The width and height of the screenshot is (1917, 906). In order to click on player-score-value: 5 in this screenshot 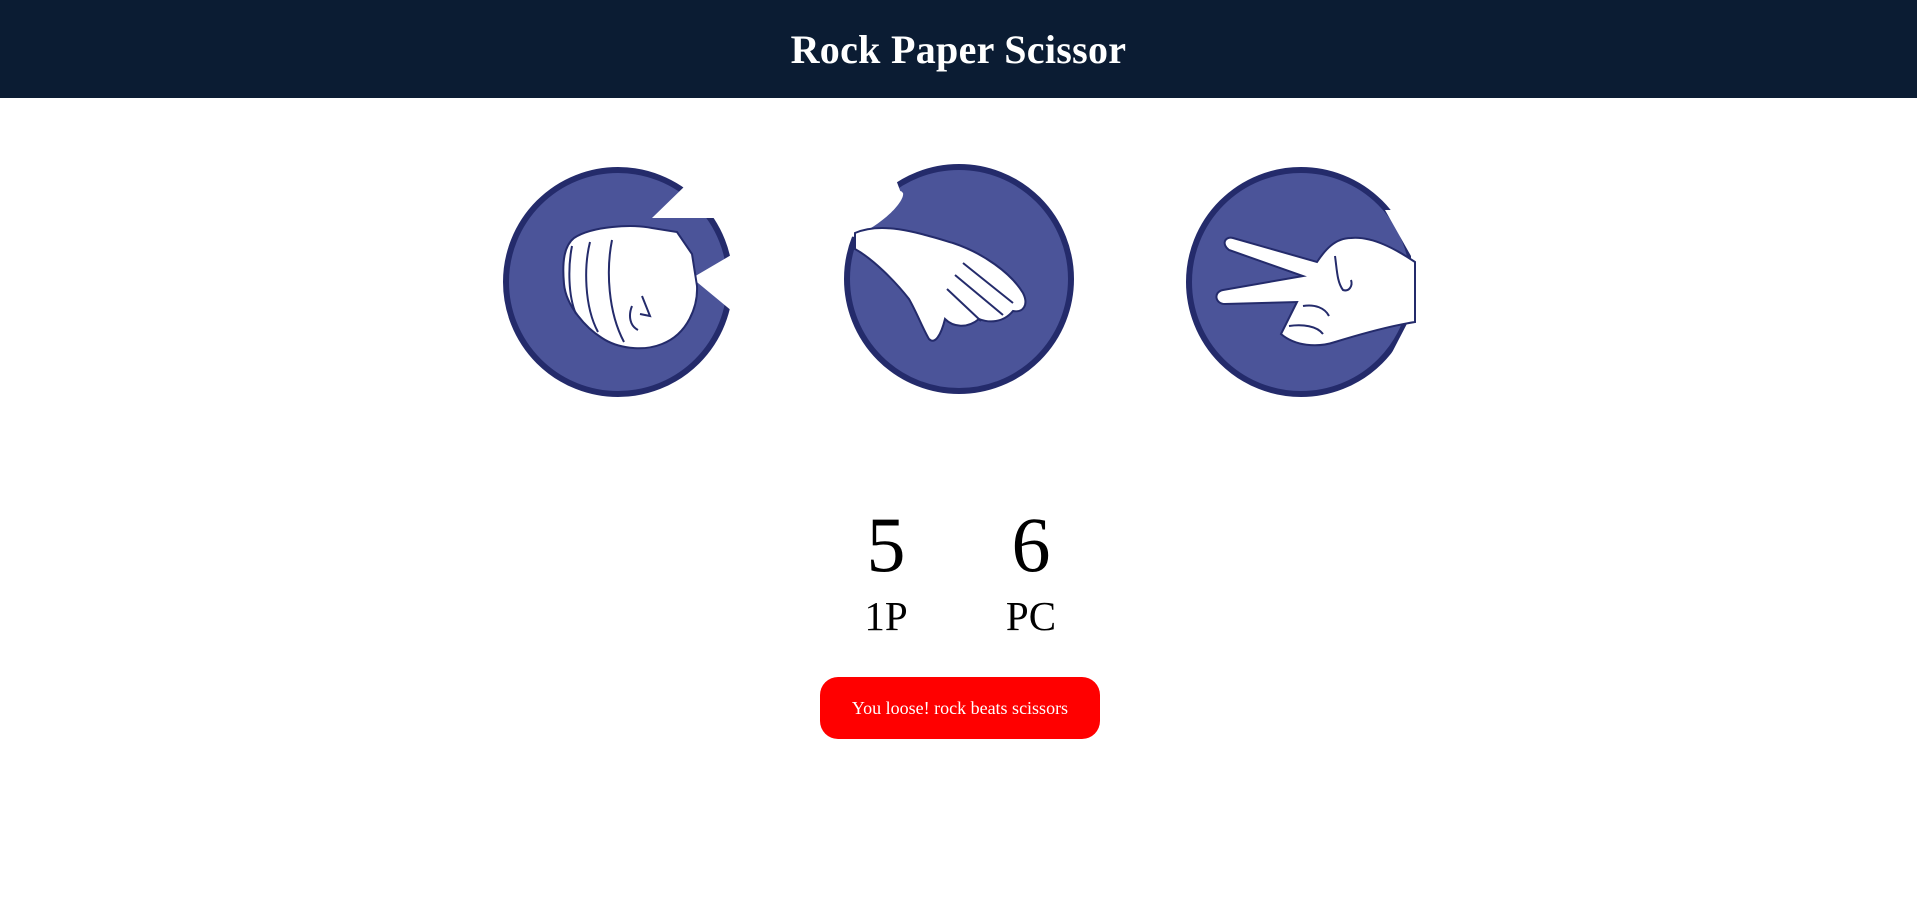, I will do `click(886, 544)`.